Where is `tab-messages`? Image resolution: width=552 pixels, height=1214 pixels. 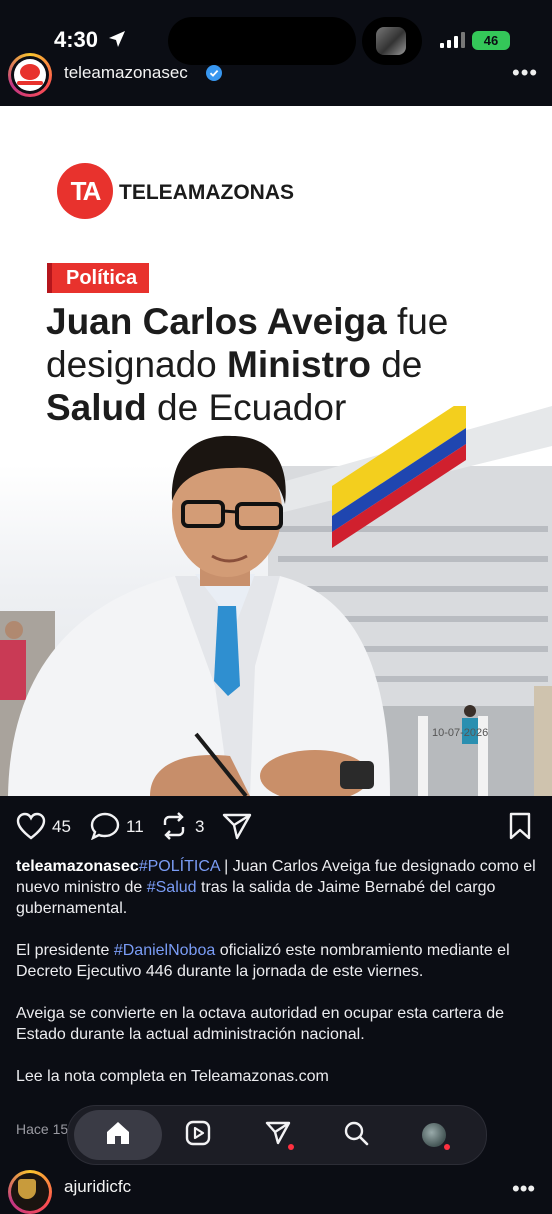
tab-messages is located at coordinates (278, 1135).